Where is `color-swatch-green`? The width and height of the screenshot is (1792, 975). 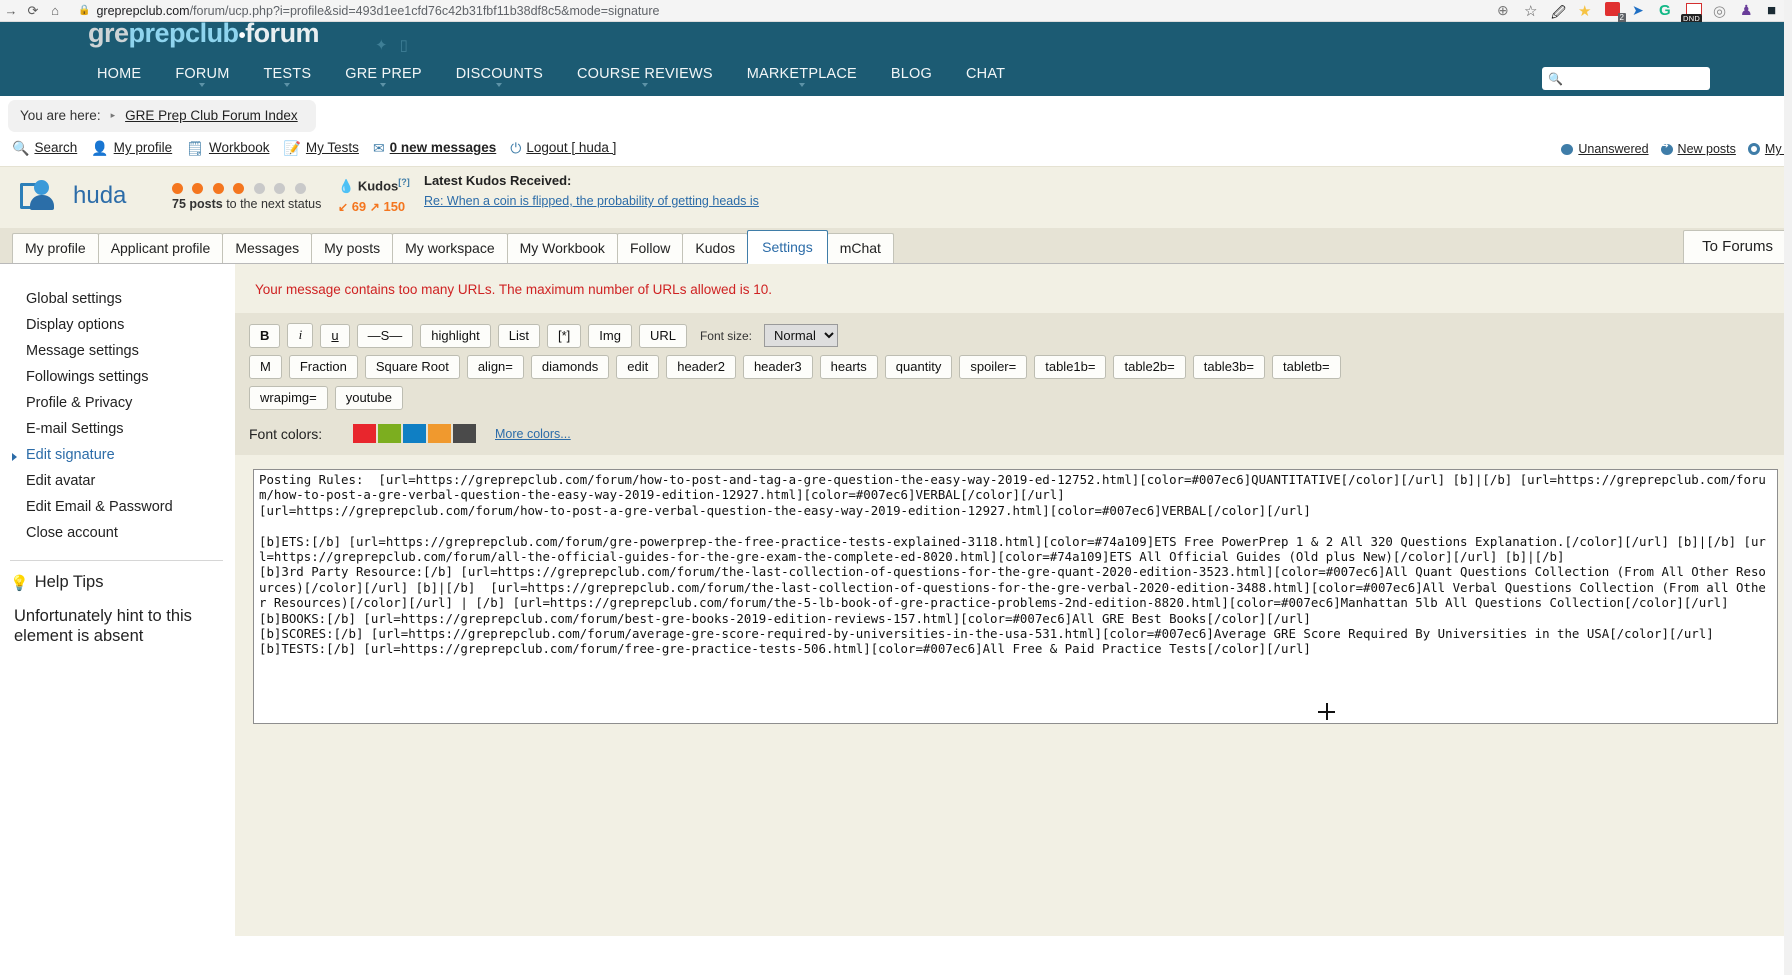
color-swatch-green is located at coordinates (389, 433).